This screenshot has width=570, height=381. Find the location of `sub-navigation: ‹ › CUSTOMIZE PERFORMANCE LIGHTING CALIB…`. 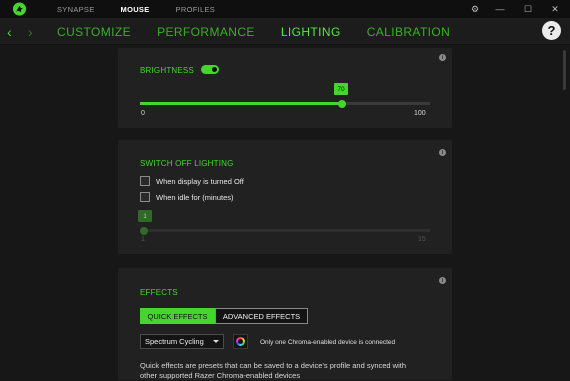

sub-navigation: ‹ › CUSTOMIZE PERFORMANCE LIGHTING CALIB… is located at coordinates (285, 31).